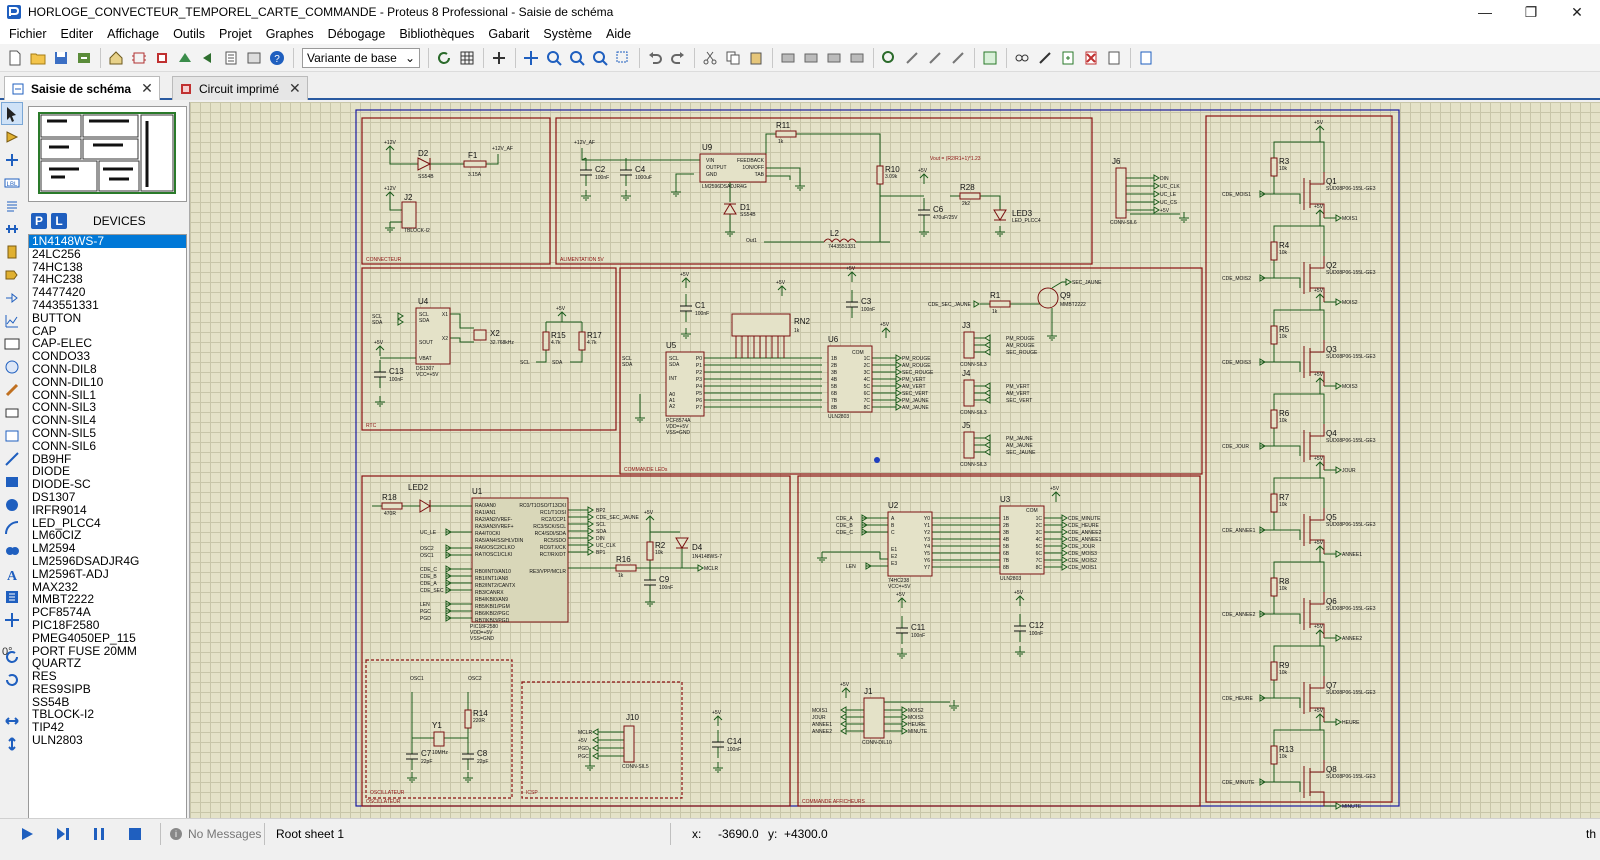  What do you see at coordinates (107, 574) in the screenshot?
I see `list-item: LM2596T-ADJ` at bounding box center [107, 574].